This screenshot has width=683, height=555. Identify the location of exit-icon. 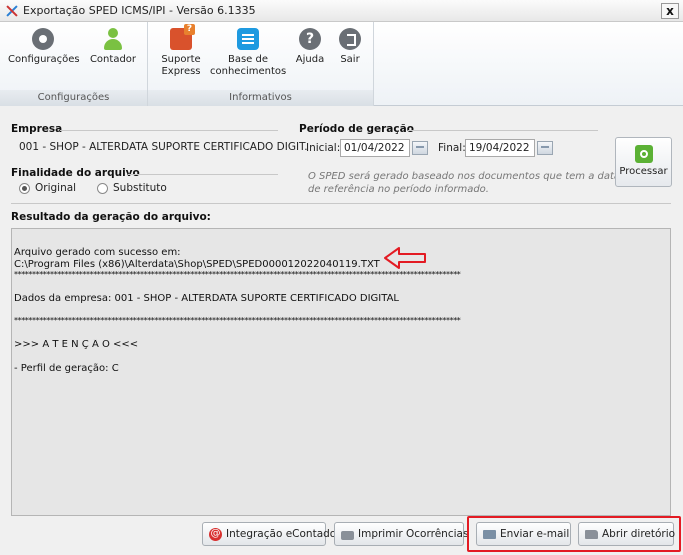
(350, 39).